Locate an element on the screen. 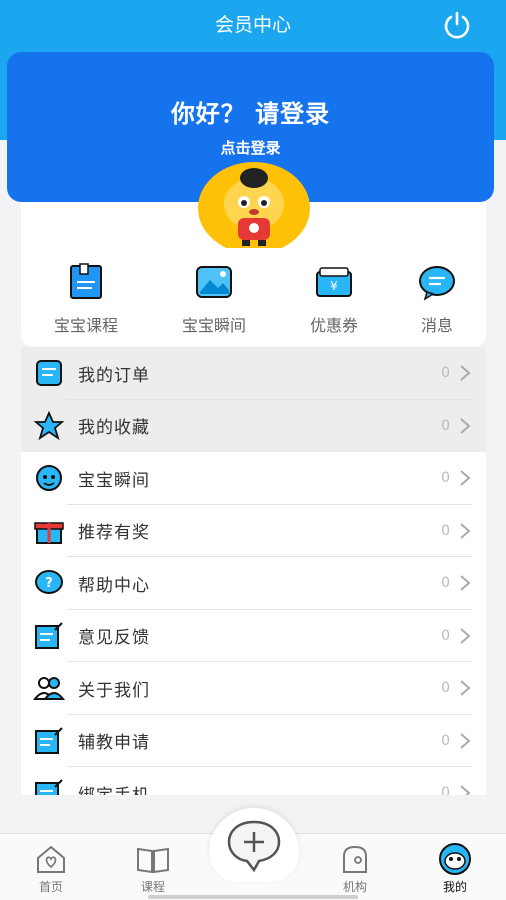 Image resolution: width=506 pixels, height=900 pixels. menu-item-feedback: 意见反馈 0 is located at coordinates (253, 636).